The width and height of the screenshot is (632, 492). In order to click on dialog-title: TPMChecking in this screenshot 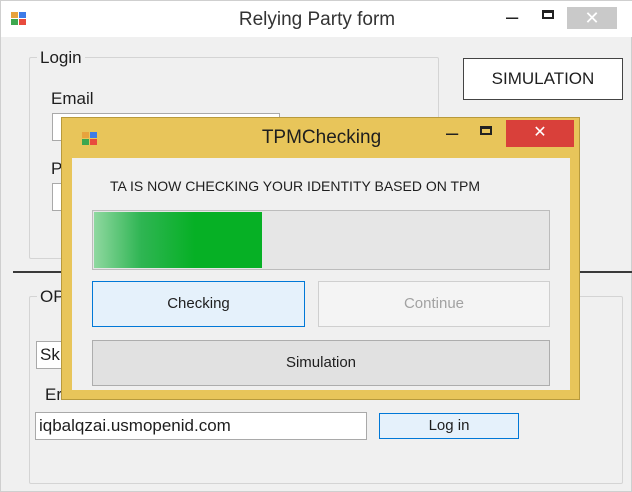, I will do `click(321, 137)`.